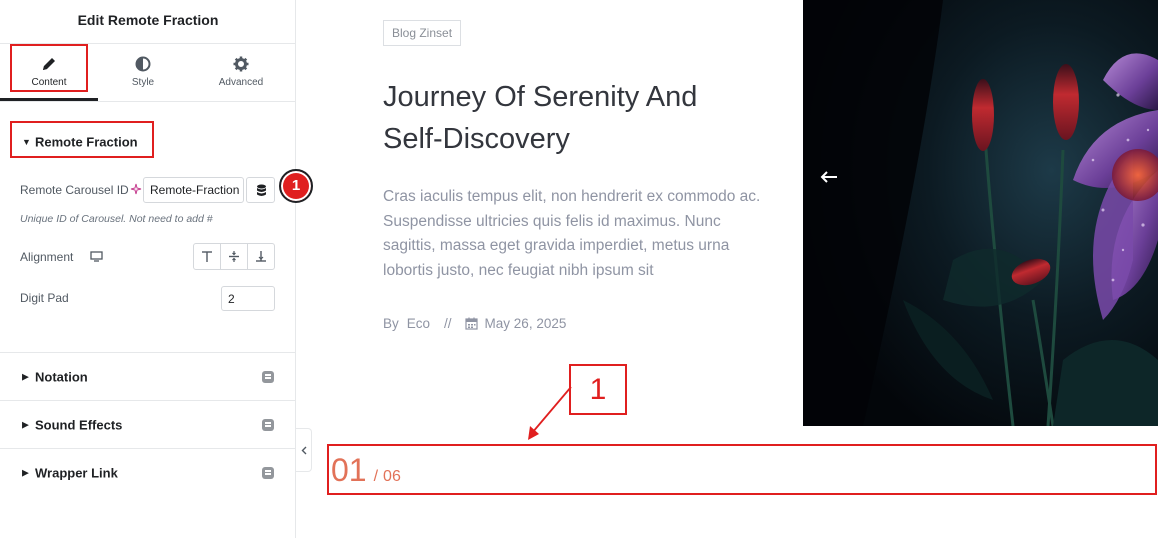 This screenshot has width=1158, height=538. I want to click on align-middle-icon, so click(234, 256).